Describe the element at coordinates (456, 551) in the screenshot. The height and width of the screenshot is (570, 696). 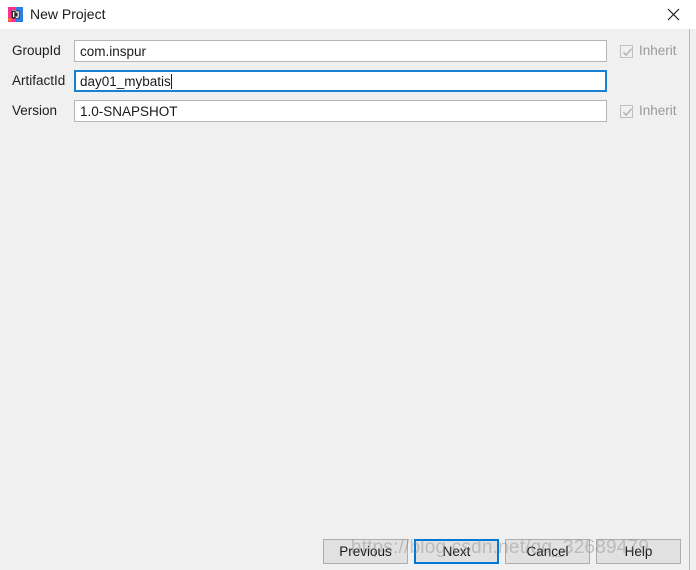
I see `next-button: Next` at that location.